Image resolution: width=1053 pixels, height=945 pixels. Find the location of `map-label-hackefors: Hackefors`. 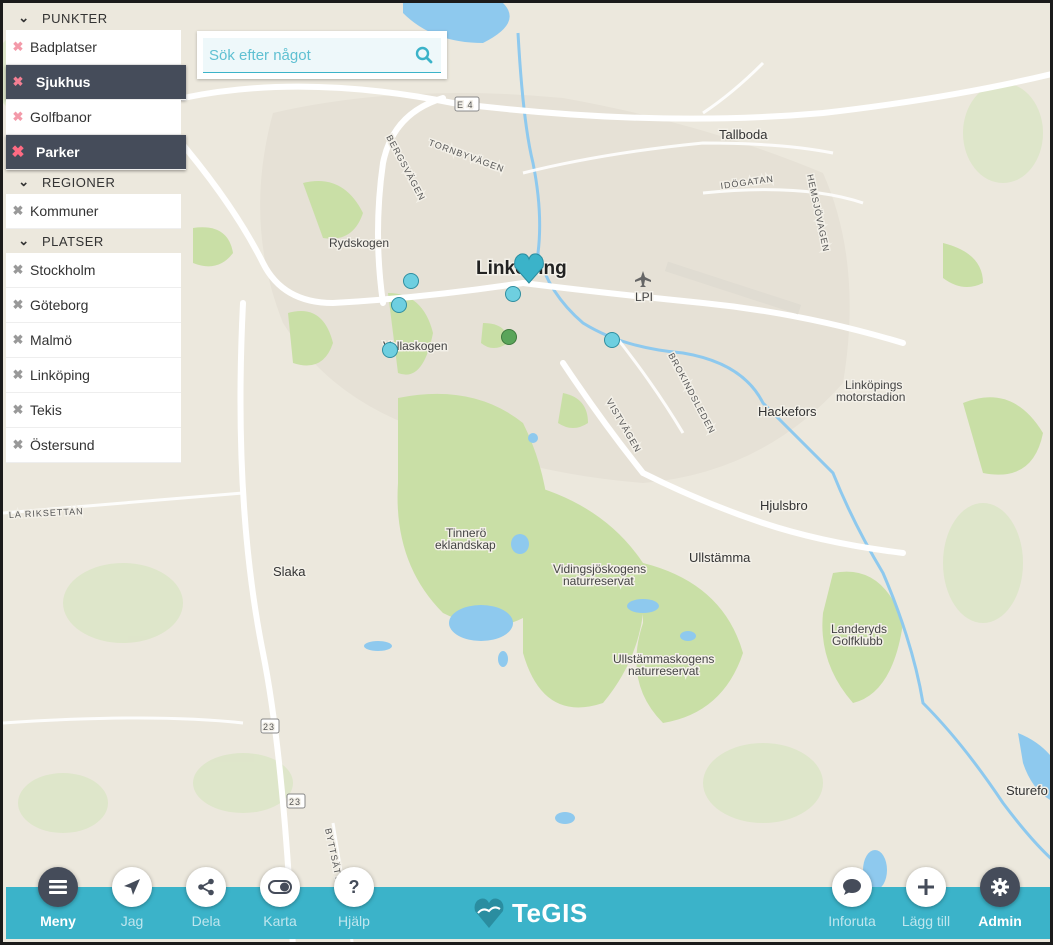

map-label-hackefors: Hackefors is located at coordinates (787, 411).